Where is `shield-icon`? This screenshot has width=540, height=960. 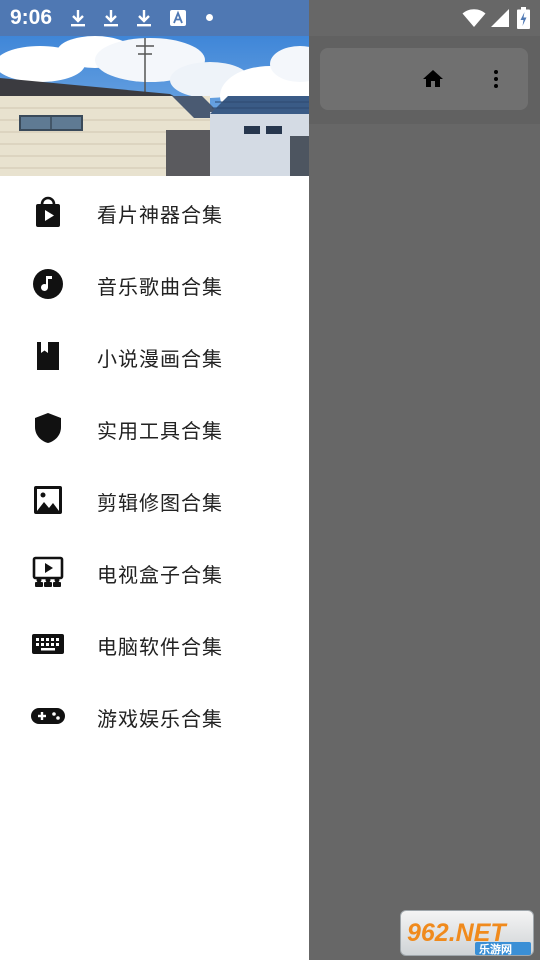 shield-icon is located at coordinates (48, 428).